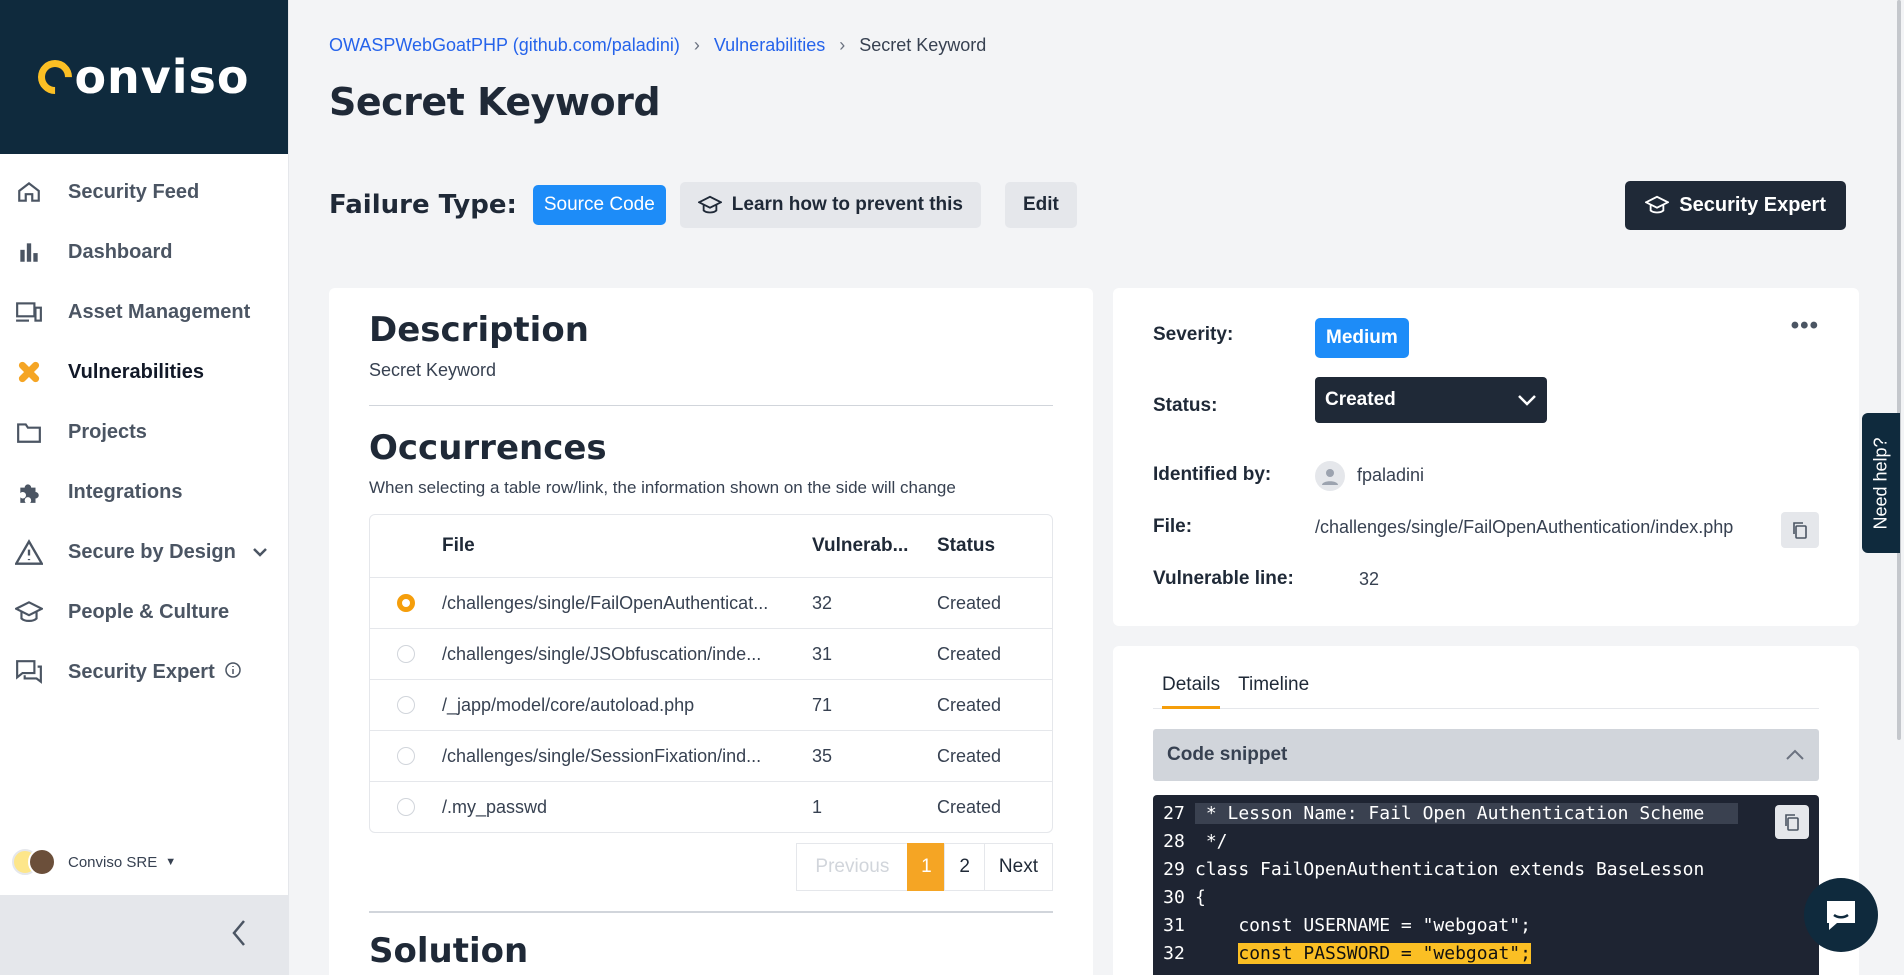 The width and height of the screenshot is (1904, 975). Describe the element at coordinates (1795, 754) in the screenshot. I see `chevron-up-icon` at that location.